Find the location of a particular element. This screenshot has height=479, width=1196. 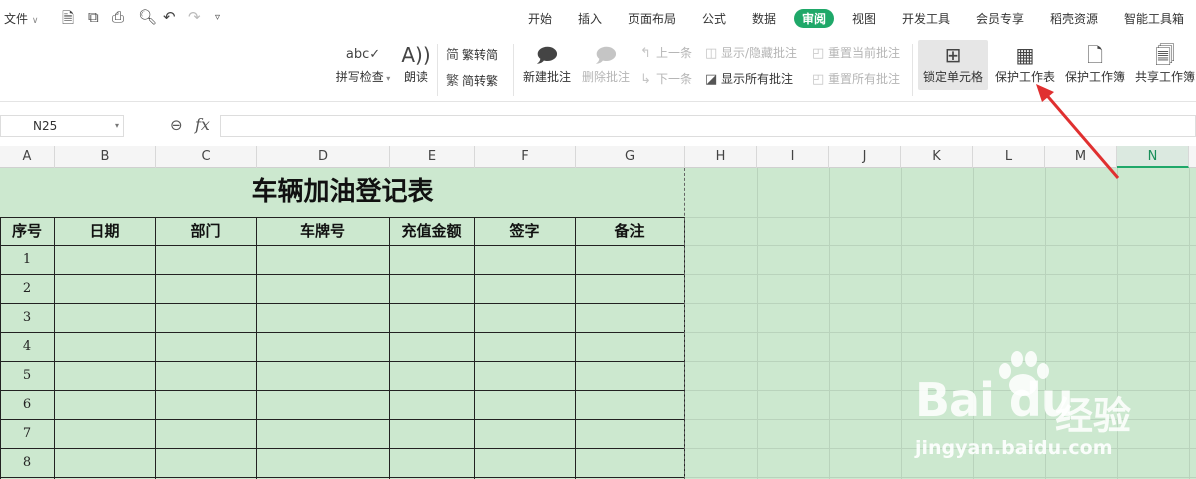

arrow-line is located at coordinates (1081, 135).